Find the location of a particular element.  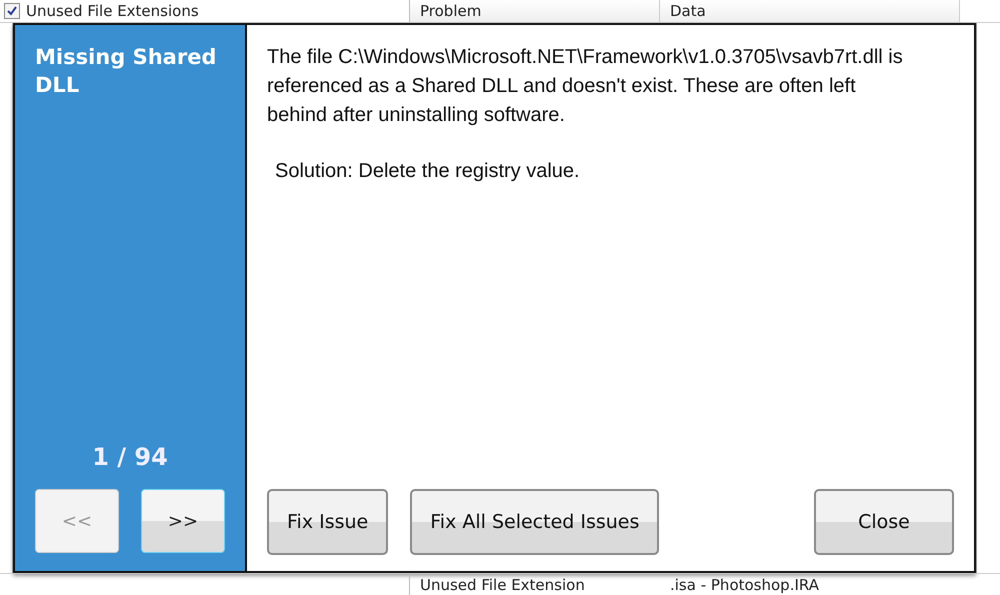

fix-all-button: Fix All Selected Issues is located at coordinates (535, 522).